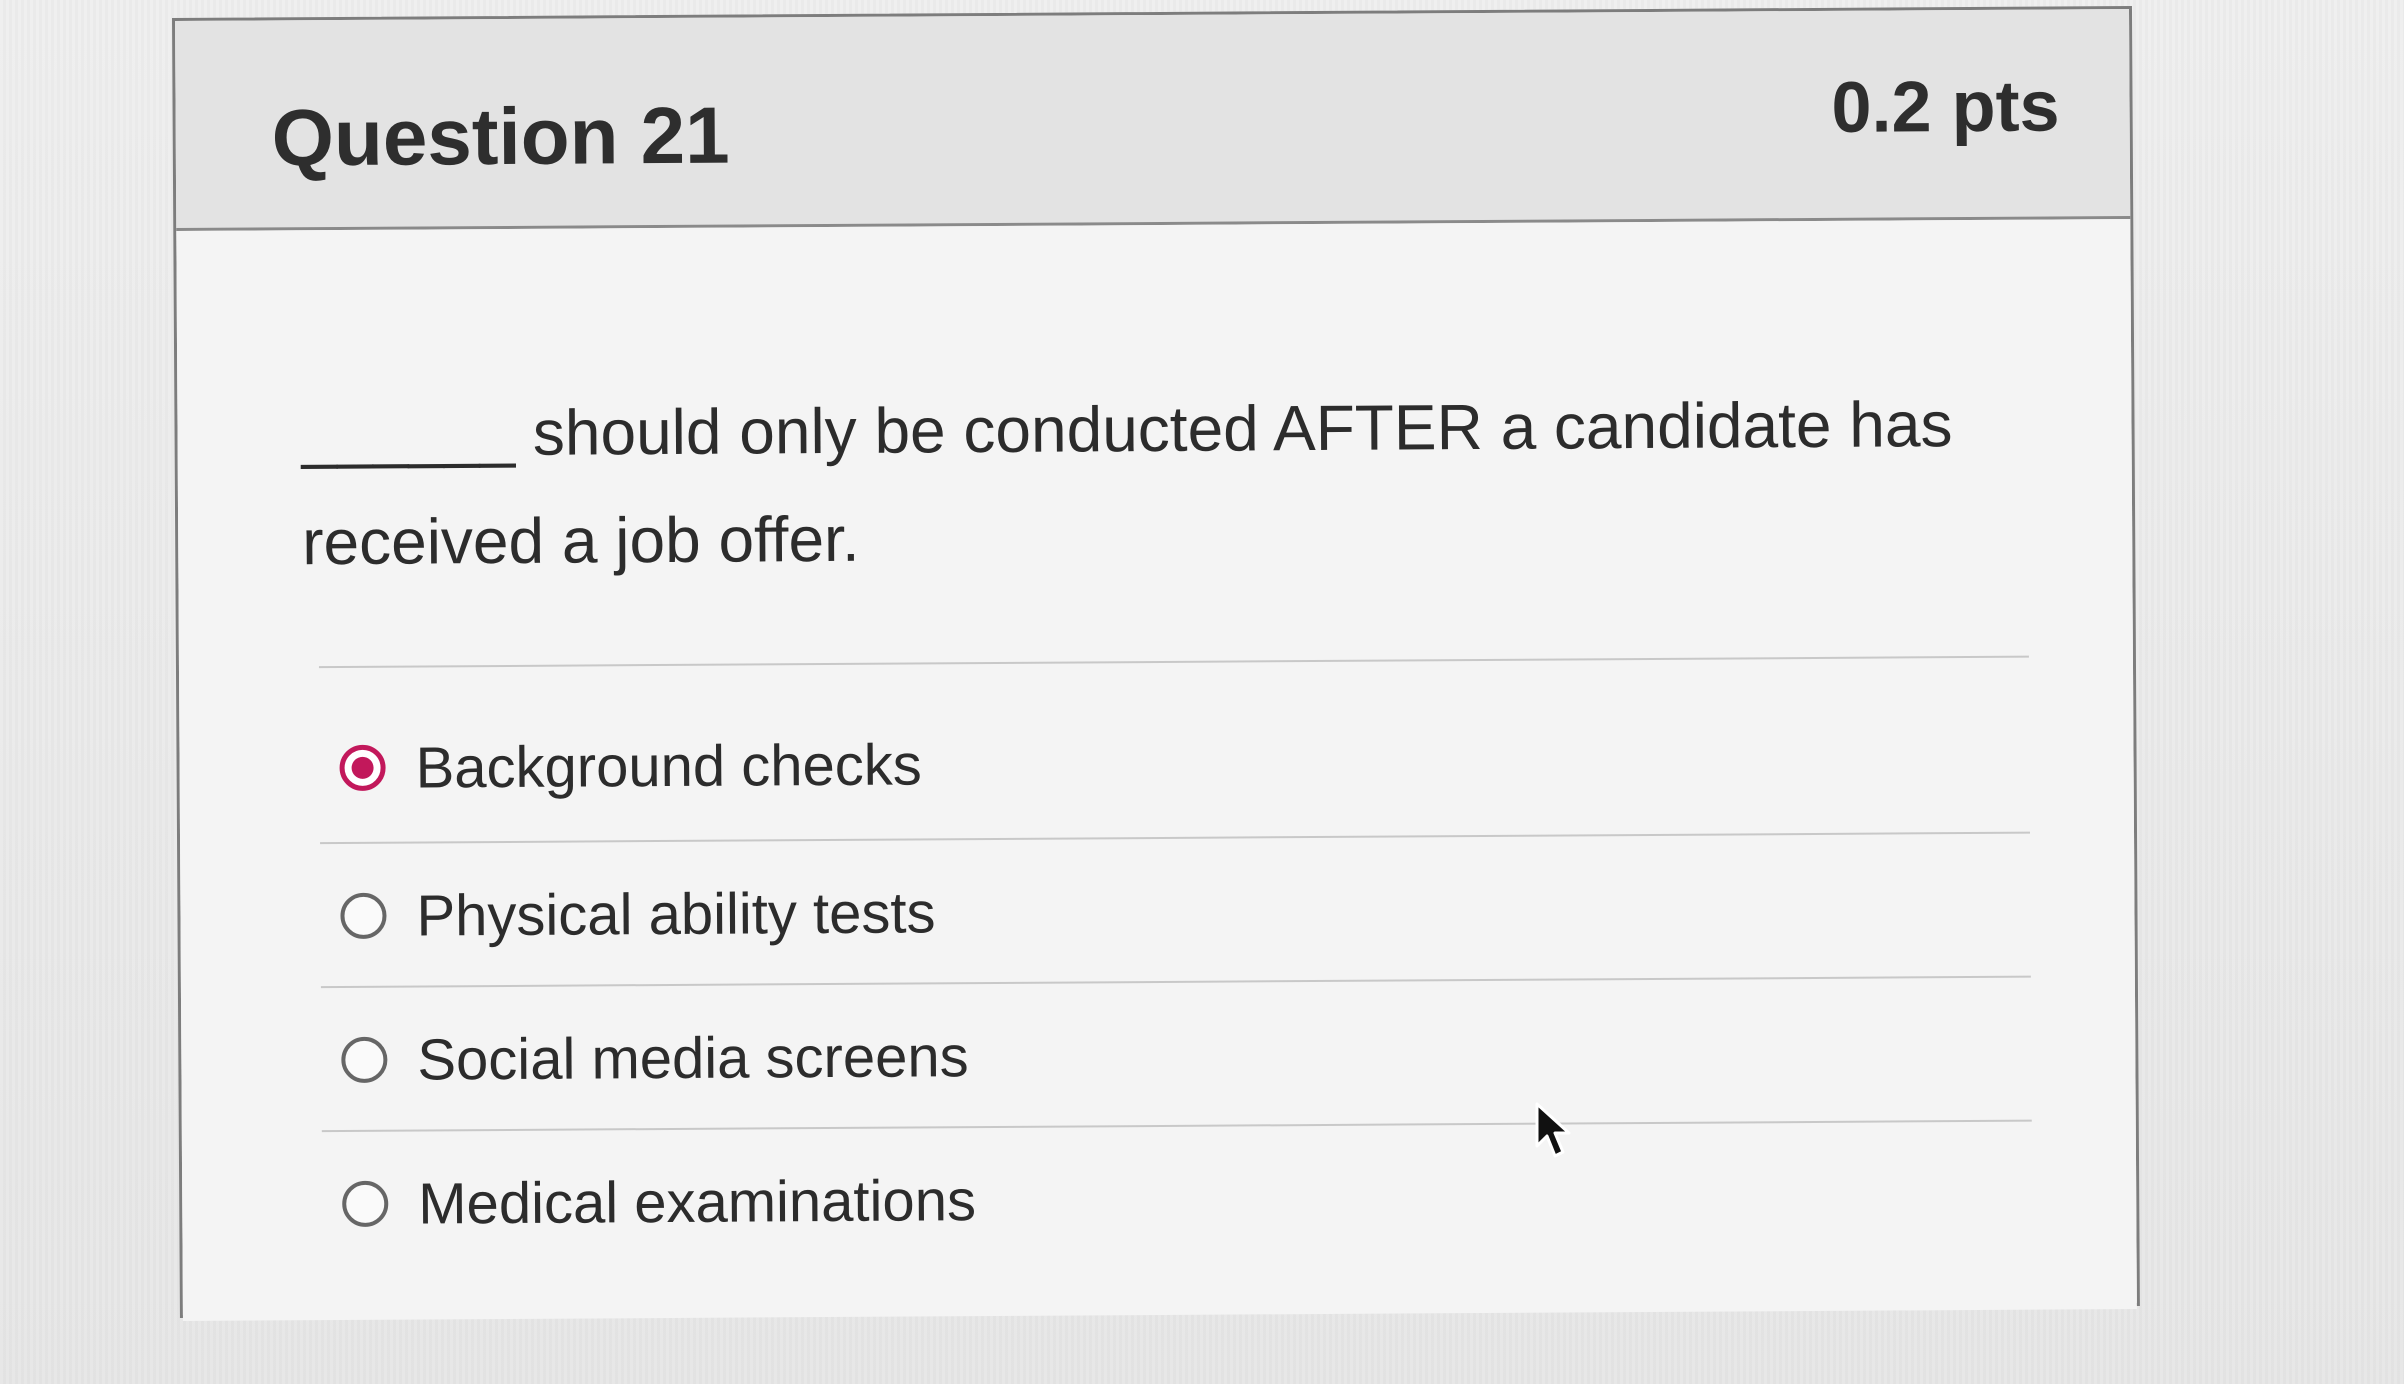  Describe the element at coordinates (693, 1058) in the screenshot. I see `answer-label: Social media screens` at that location.